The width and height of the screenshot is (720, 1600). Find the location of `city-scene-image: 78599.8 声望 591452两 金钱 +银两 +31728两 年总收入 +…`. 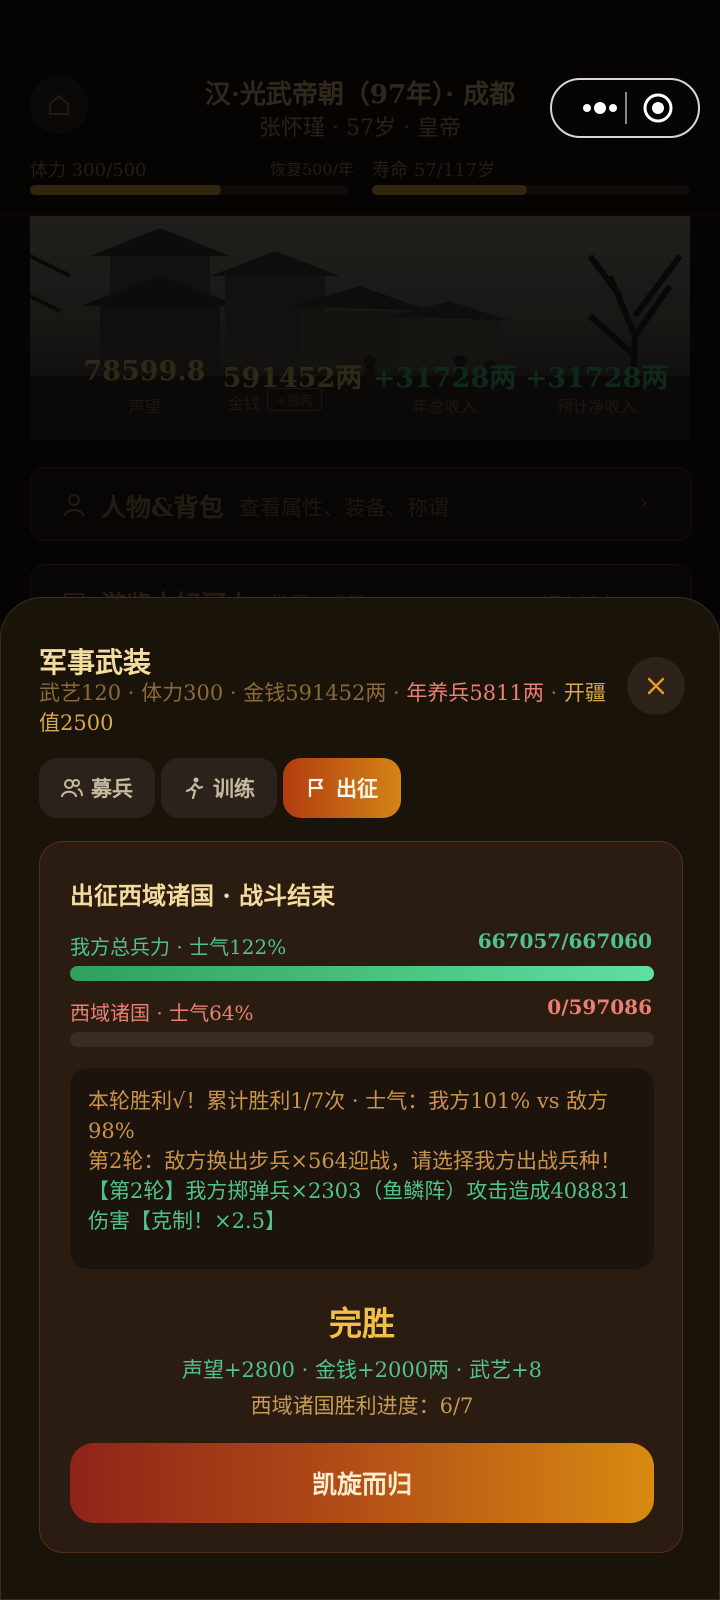

city-scene-image: 78599.8 声望 591452两 金钱 +银两 +31728两 年总收入 +… is located at coordinates (360, 328).